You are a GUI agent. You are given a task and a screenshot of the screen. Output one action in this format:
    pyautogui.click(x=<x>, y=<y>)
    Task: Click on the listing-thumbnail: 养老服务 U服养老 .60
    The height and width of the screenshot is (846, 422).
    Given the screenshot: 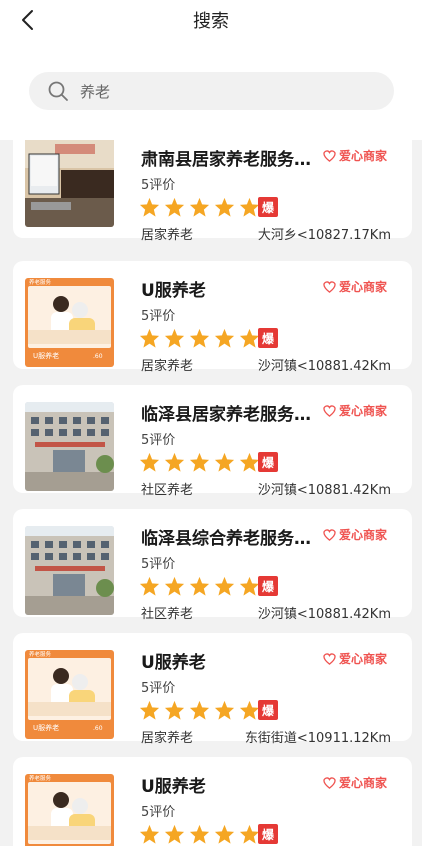 What is the action you would take?
    pyautogui.click(x=69, y=322)
    